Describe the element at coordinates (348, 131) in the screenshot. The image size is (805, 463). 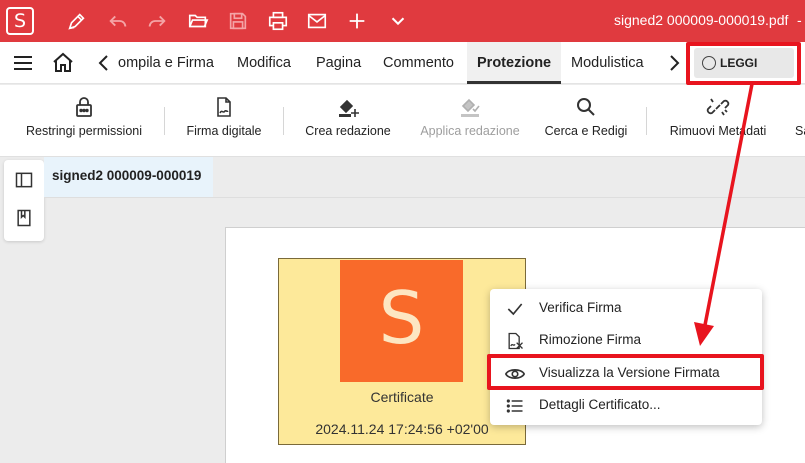
I see `create-redaction-label: Crea redazione` at that location.